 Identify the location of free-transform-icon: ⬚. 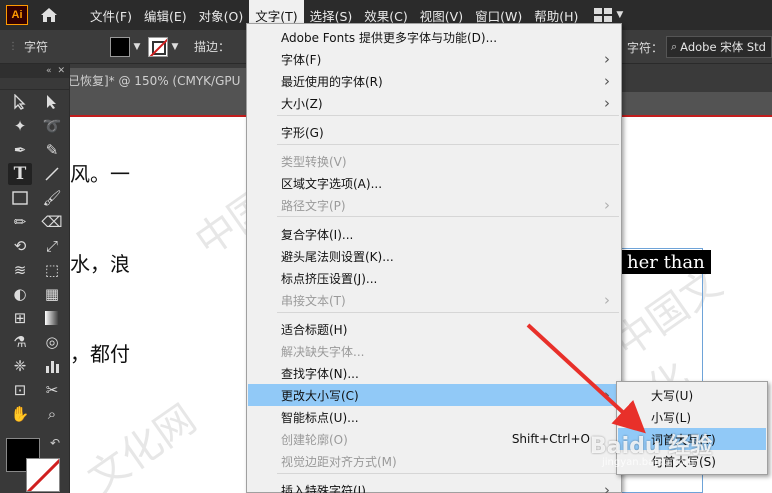
(52, 270).